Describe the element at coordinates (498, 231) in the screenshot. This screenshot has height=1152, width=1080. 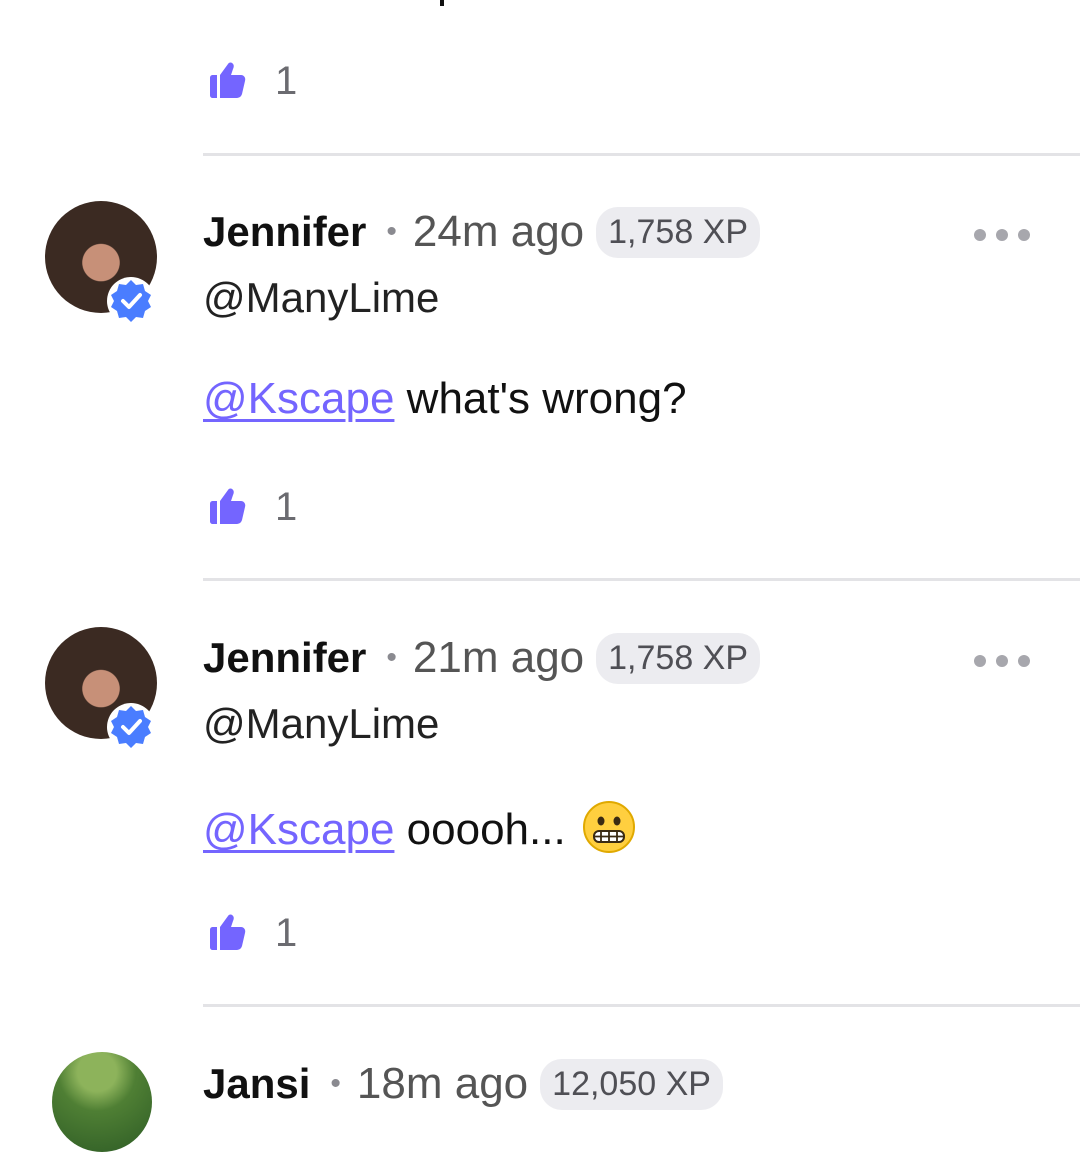
I see `timestamp: 24m ago` at that location.